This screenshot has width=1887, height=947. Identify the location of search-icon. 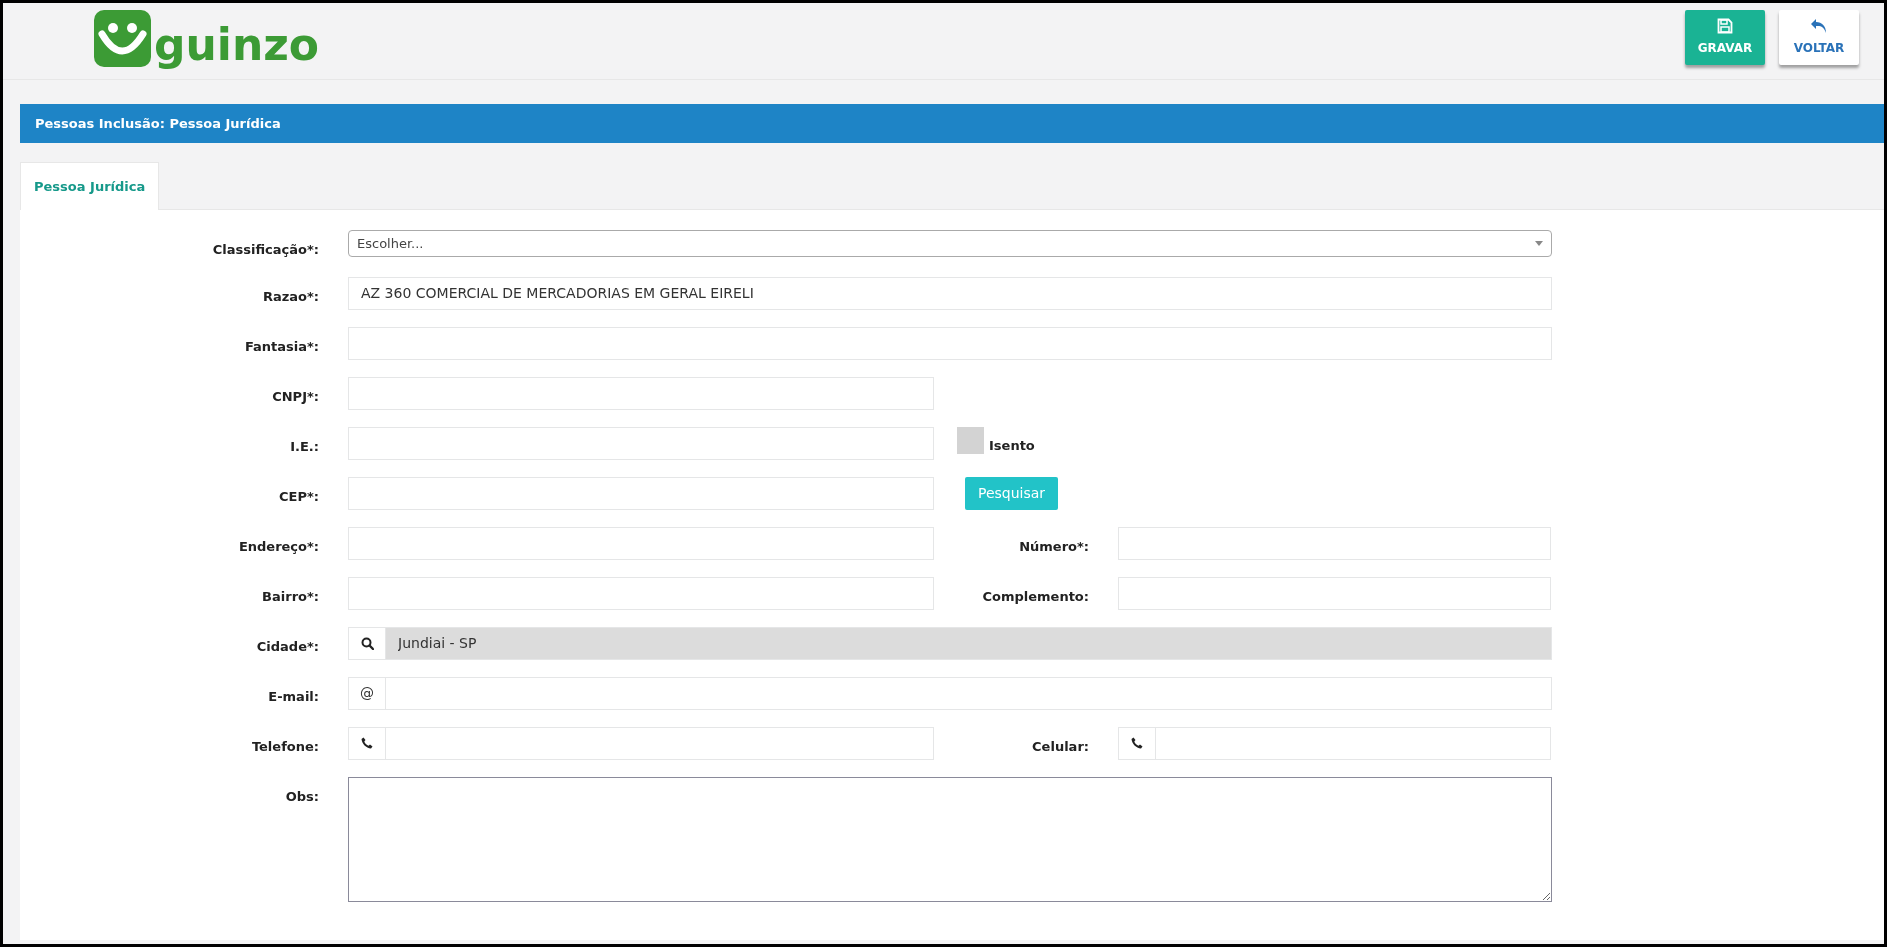
(367, 643).